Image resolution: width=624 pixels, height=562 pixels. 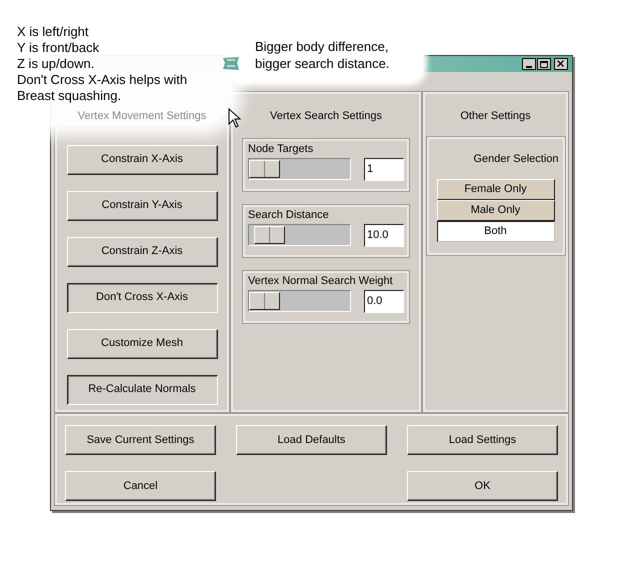 I want to click on toggle-button: Constrain Z-Axis, so click(x=142, y=251).